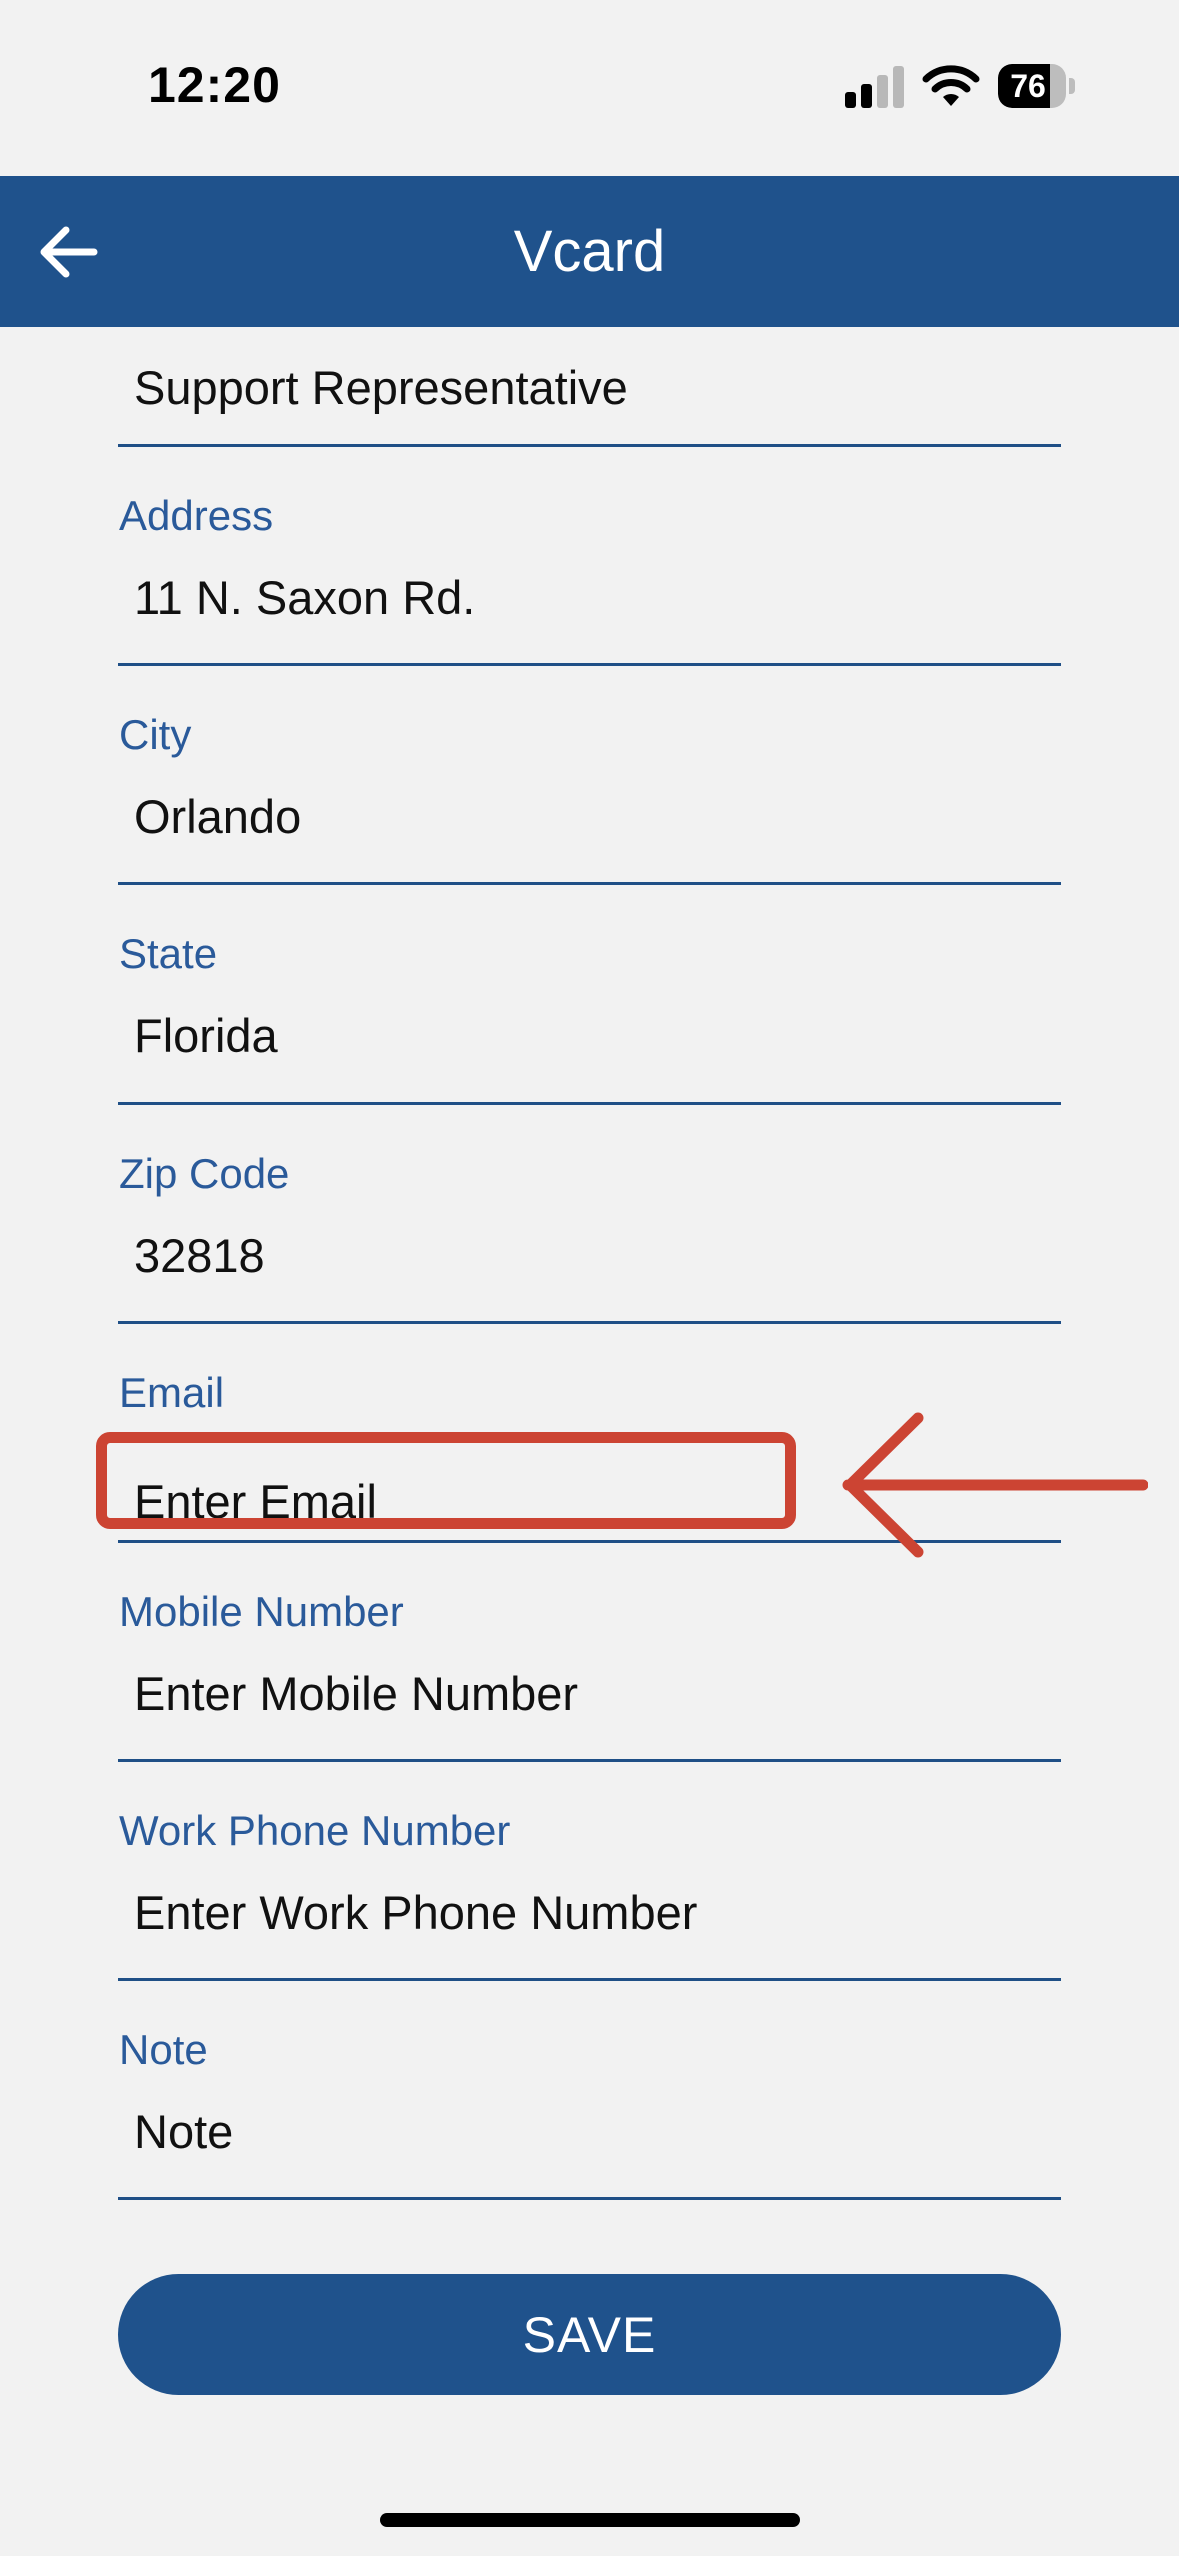 The height and width of the screenshot is (2556, 1179). Describe the element at coordinates (874, 87) in the screenshot. I see `cellular-signal-icon` at that location.